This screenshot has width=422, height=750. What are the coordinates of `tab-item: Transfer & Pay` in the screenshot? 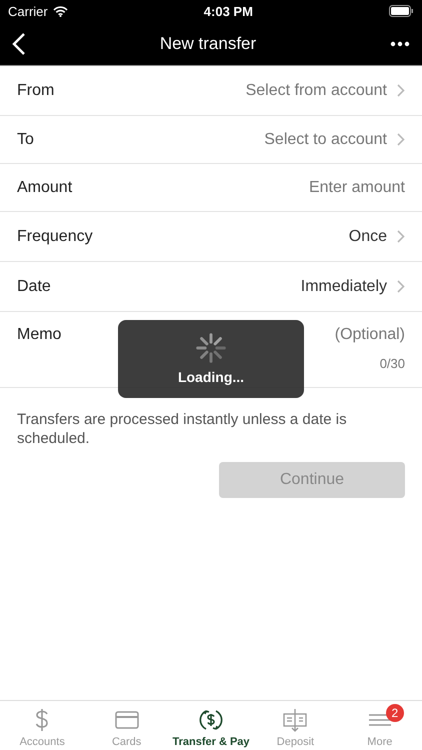 It's located at (211, 725).